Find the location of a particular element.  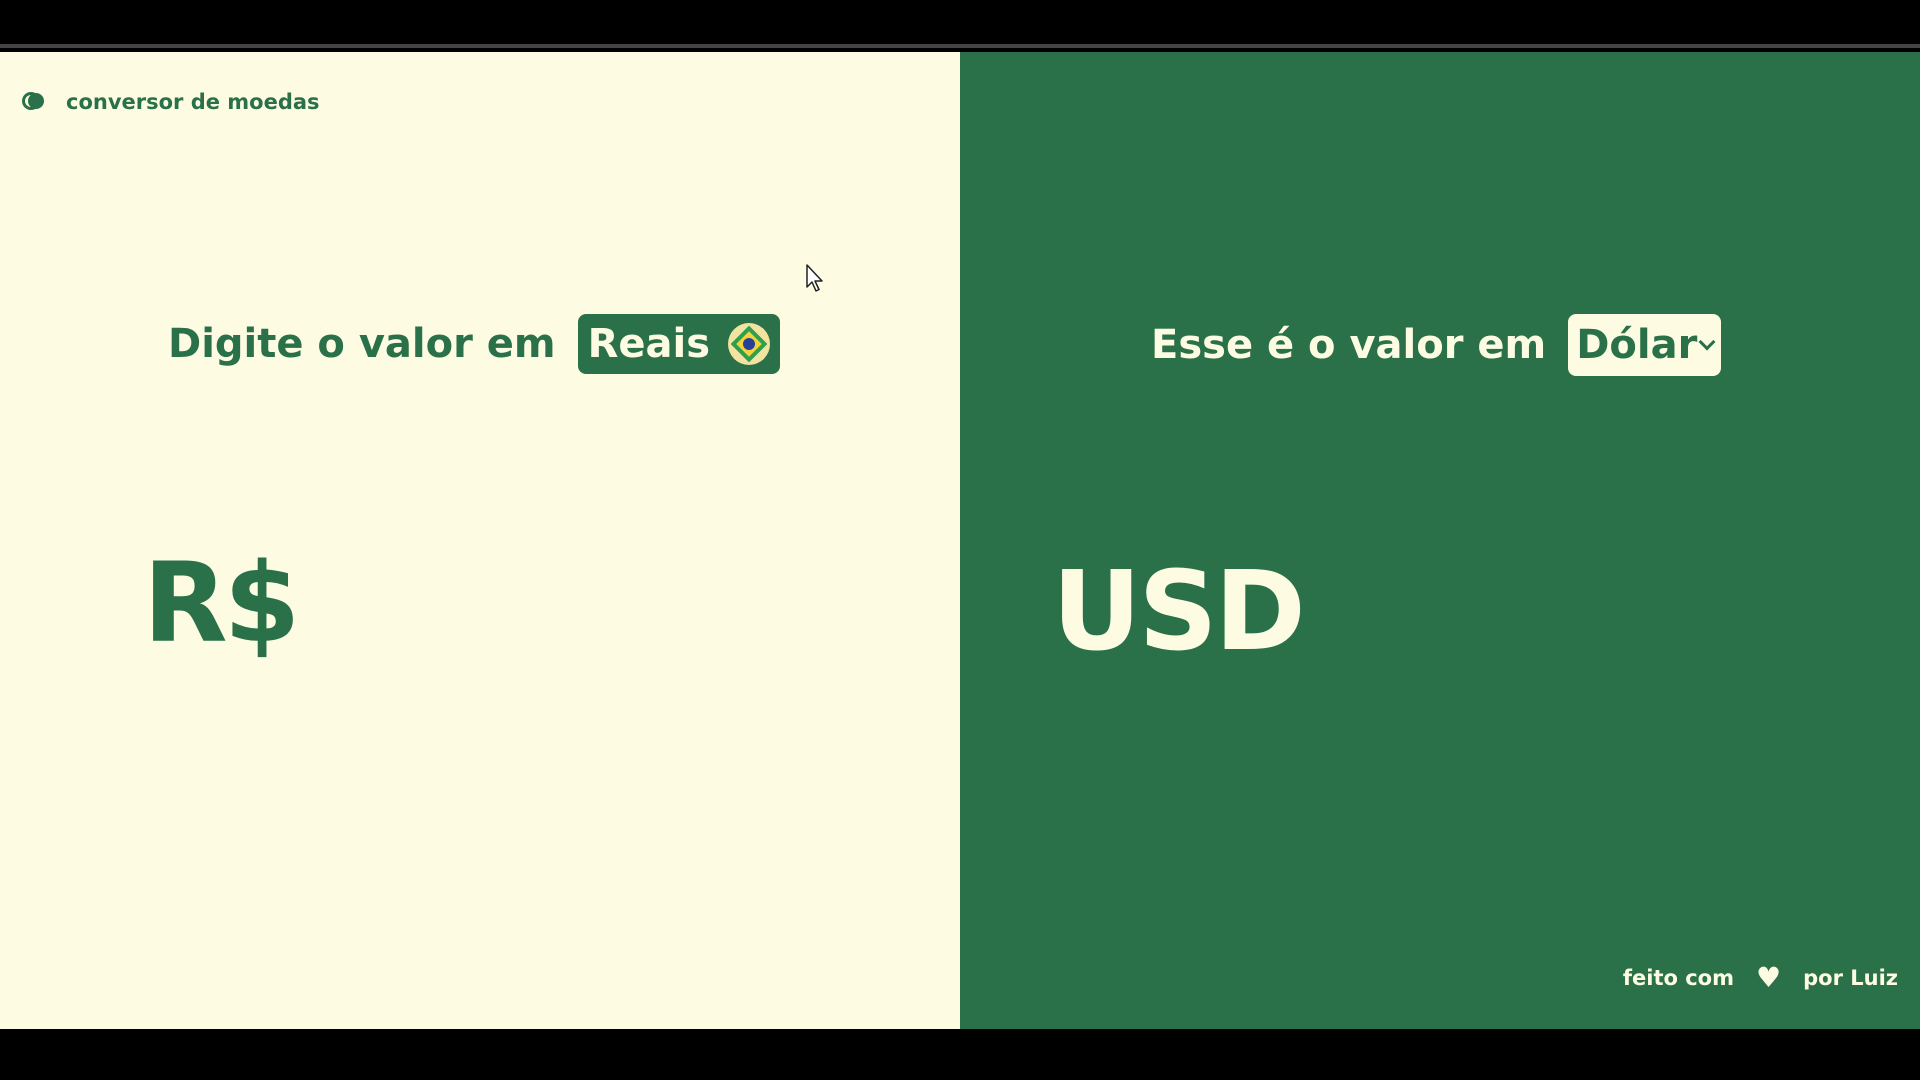

brand: conversor de moedas is located at coordinates (171, 102).